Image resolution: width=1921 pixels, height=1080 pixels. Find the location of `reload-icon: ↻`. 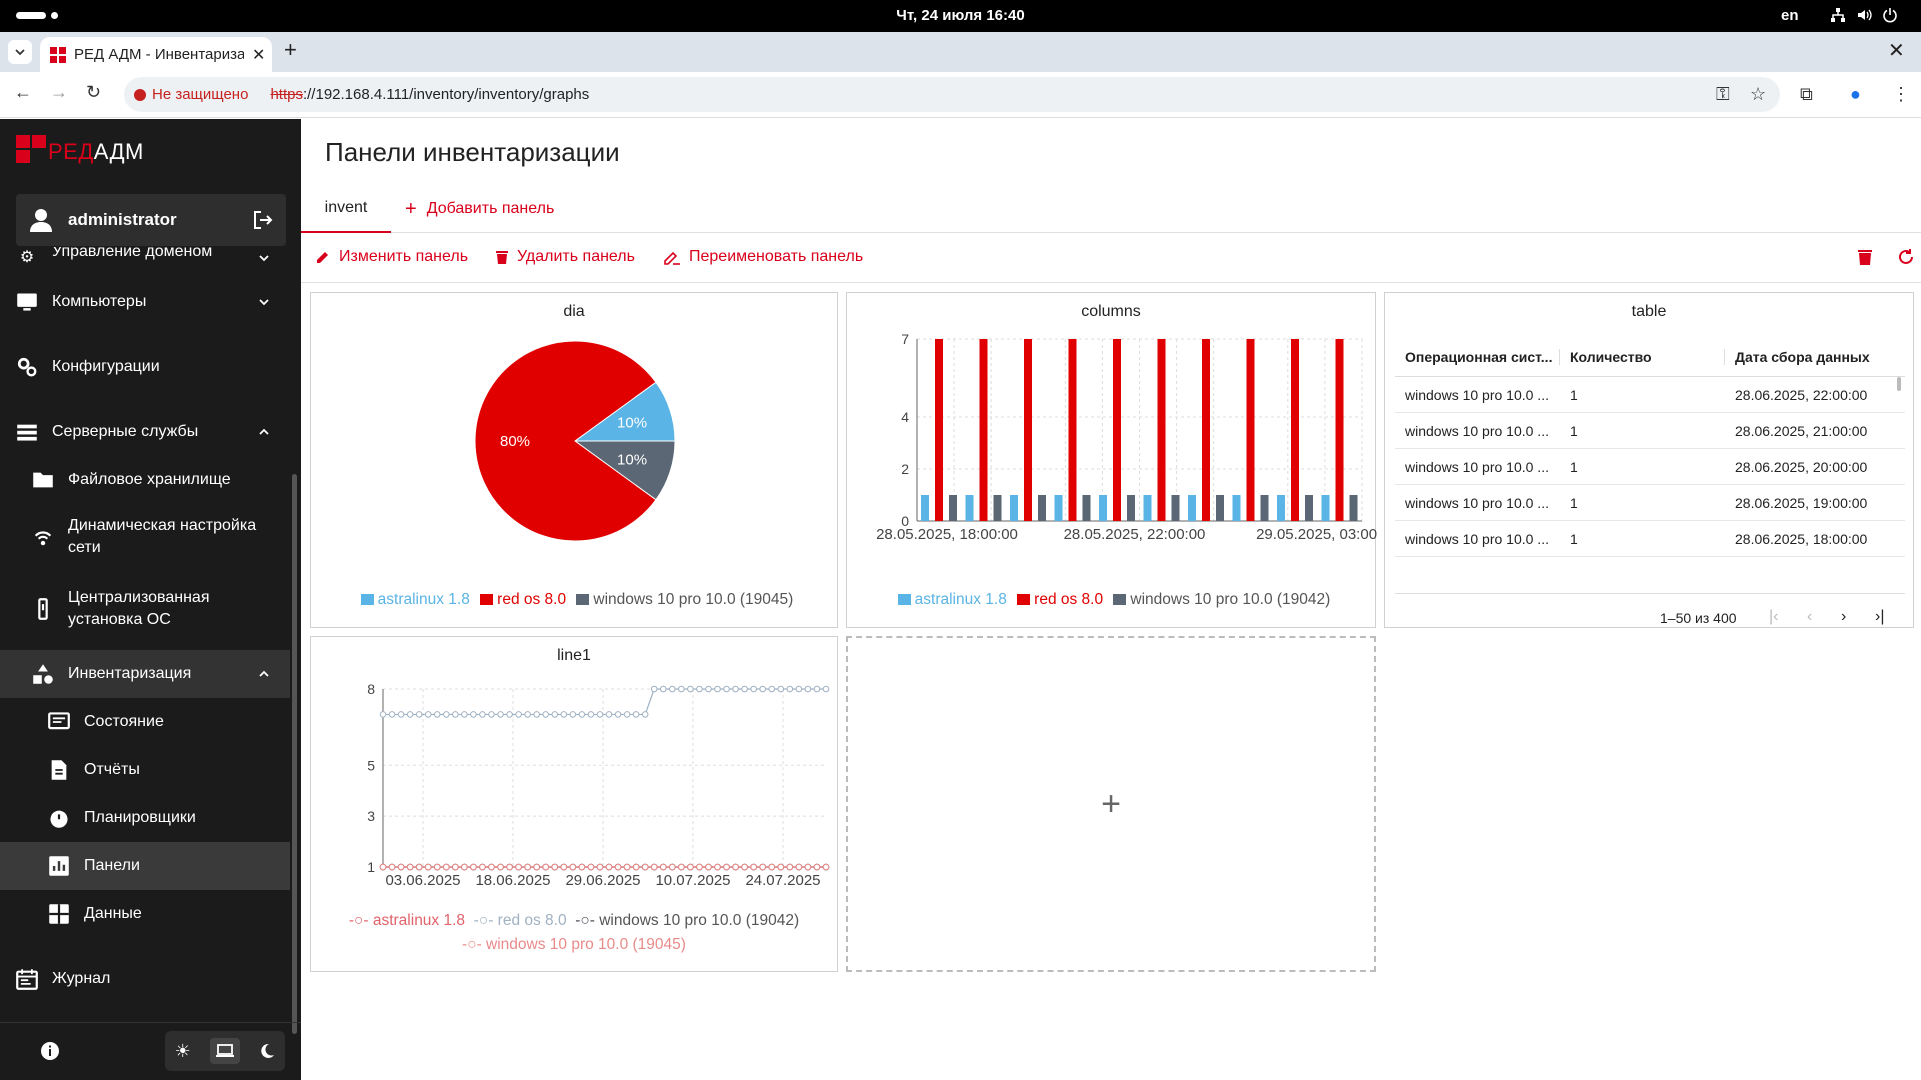

reload-icon: ↻ is located at coordinates (93, 92).